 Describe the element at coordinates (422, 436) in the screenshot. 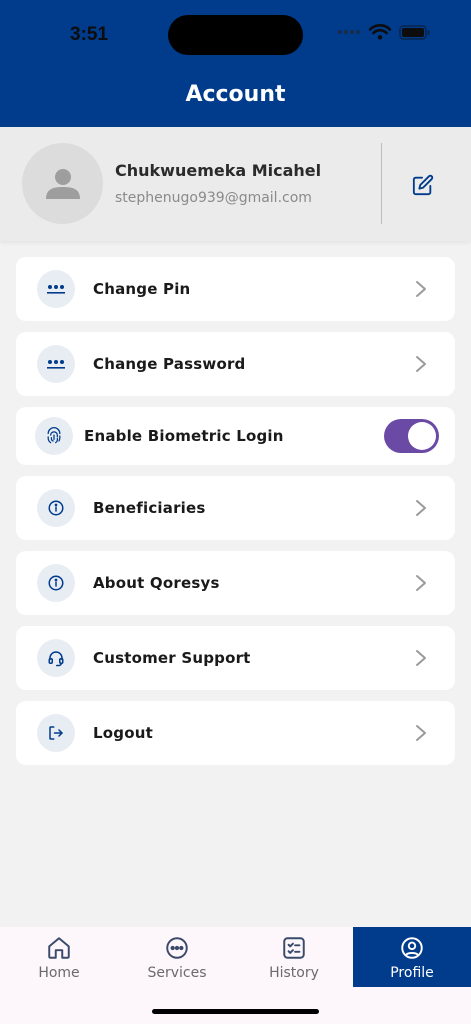

I see `toggle-knob` at that location.